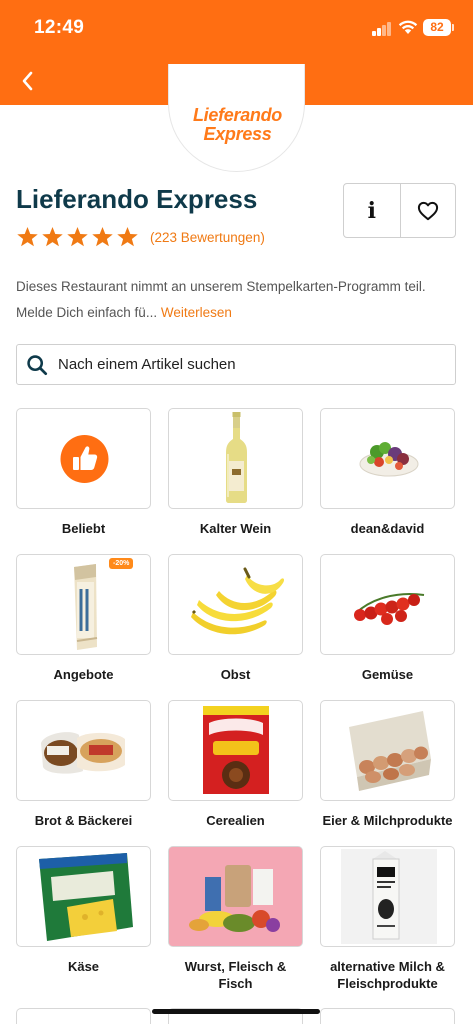  I want to click on category-brot-baeckerei: Brot & Bäckerei, so click(83, 773).